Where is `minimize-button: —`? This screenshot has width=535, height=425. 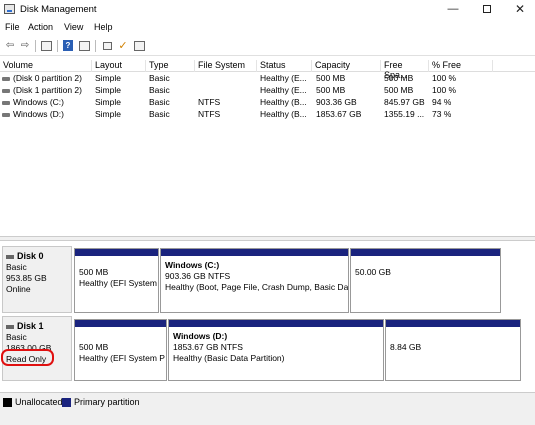
minimize-button: — is located at coordinates (453, 9).